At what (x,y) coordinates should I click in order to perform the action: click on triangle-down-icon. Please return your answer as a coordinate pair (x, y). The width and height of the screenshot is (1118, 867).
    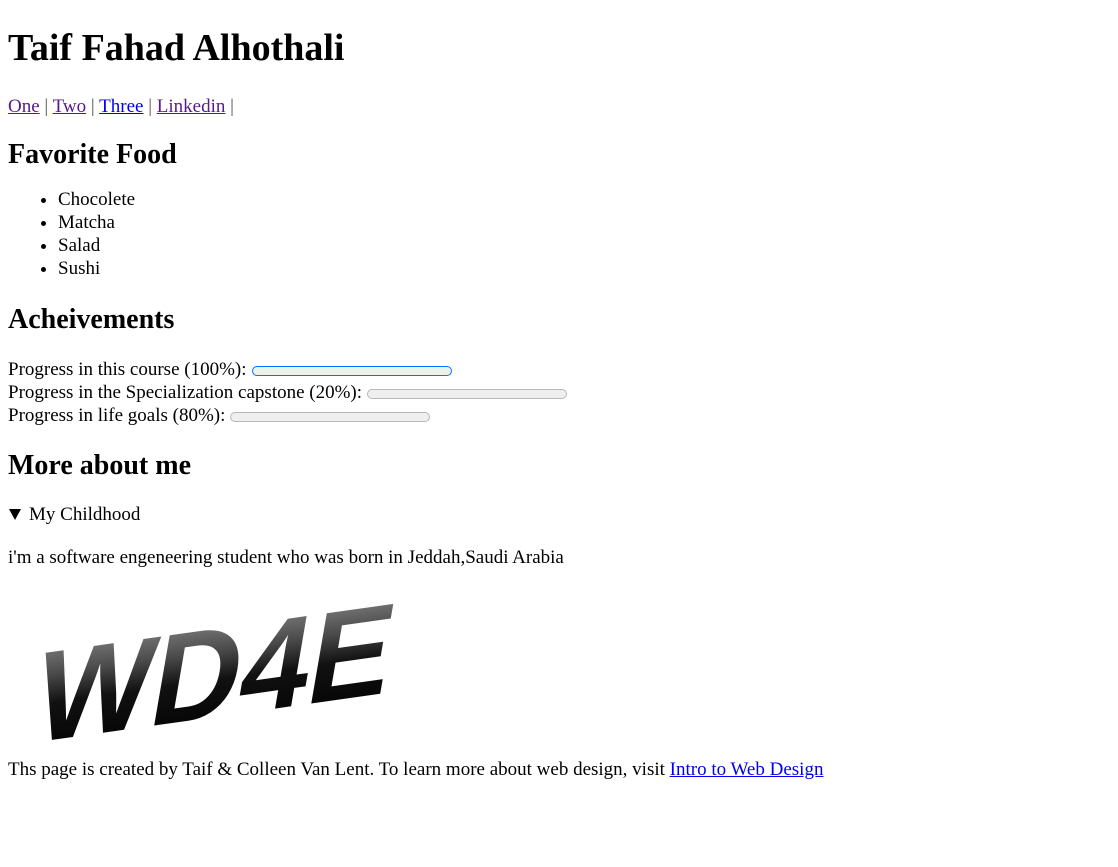
    Looking at the image, I should click on (15, 514).